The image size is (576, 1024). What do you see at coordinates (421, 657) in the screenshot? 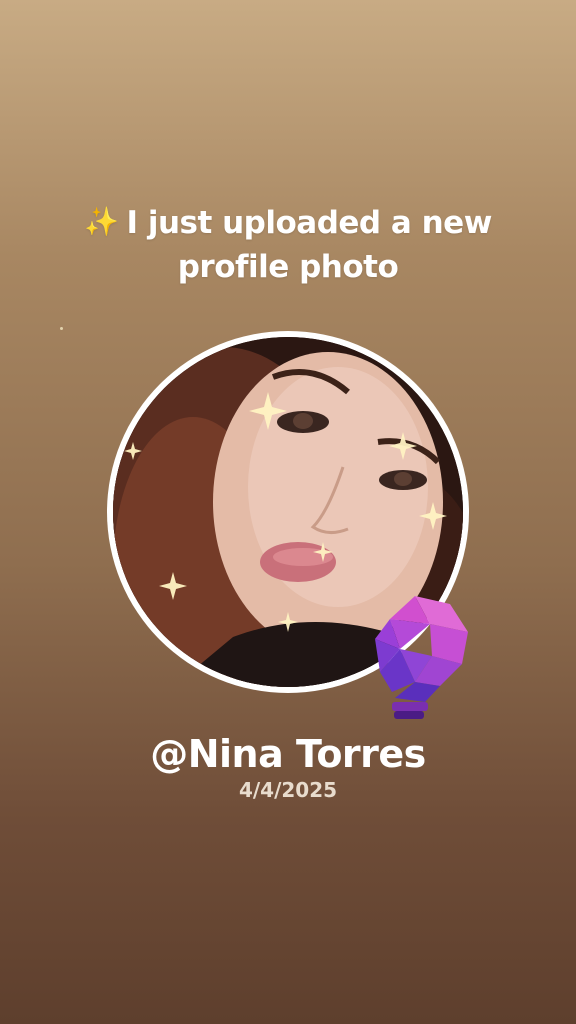
I see `lightbulb-icon` at bounding box center [421, 657].